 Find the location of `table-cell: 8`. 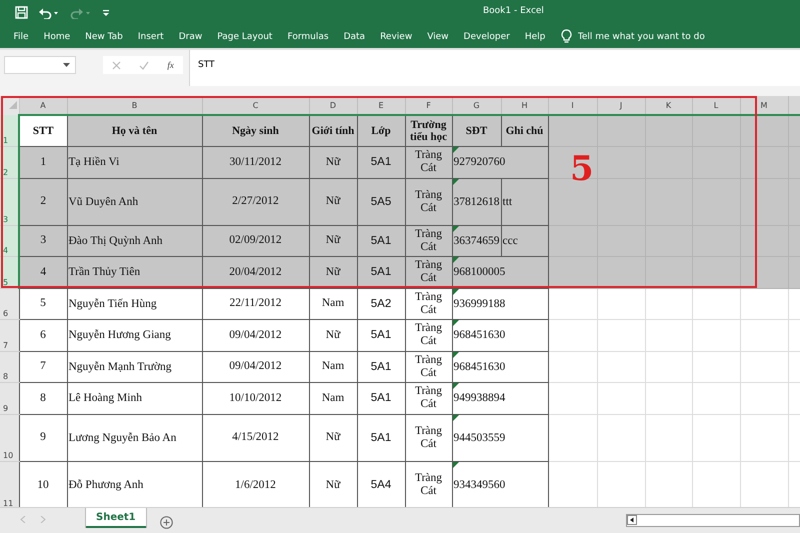

table-cell: 8 is located at coordinates (43, 398).